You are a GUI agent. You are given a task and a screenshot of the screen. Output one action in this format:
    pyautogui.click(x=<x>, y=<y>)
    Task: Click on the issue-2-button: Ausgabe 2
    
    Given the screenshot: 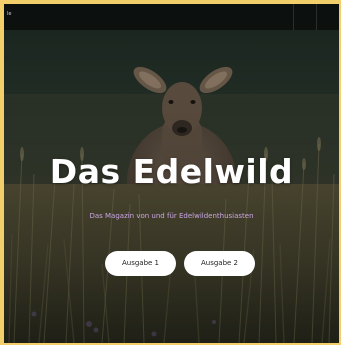 What is the action you would take?
    pyautogui.click(x=219, y=263)
    